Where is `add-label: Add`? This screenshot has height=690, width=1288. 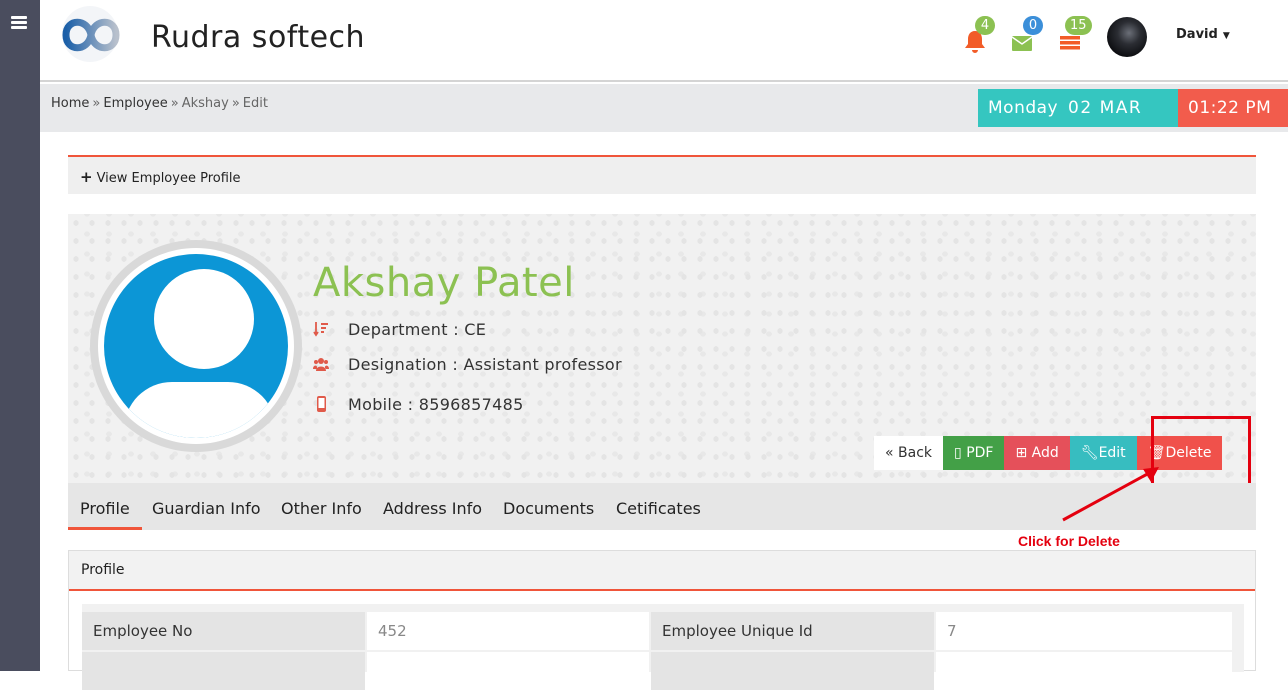 add-label: Add is located at coordinates (1045, 453).